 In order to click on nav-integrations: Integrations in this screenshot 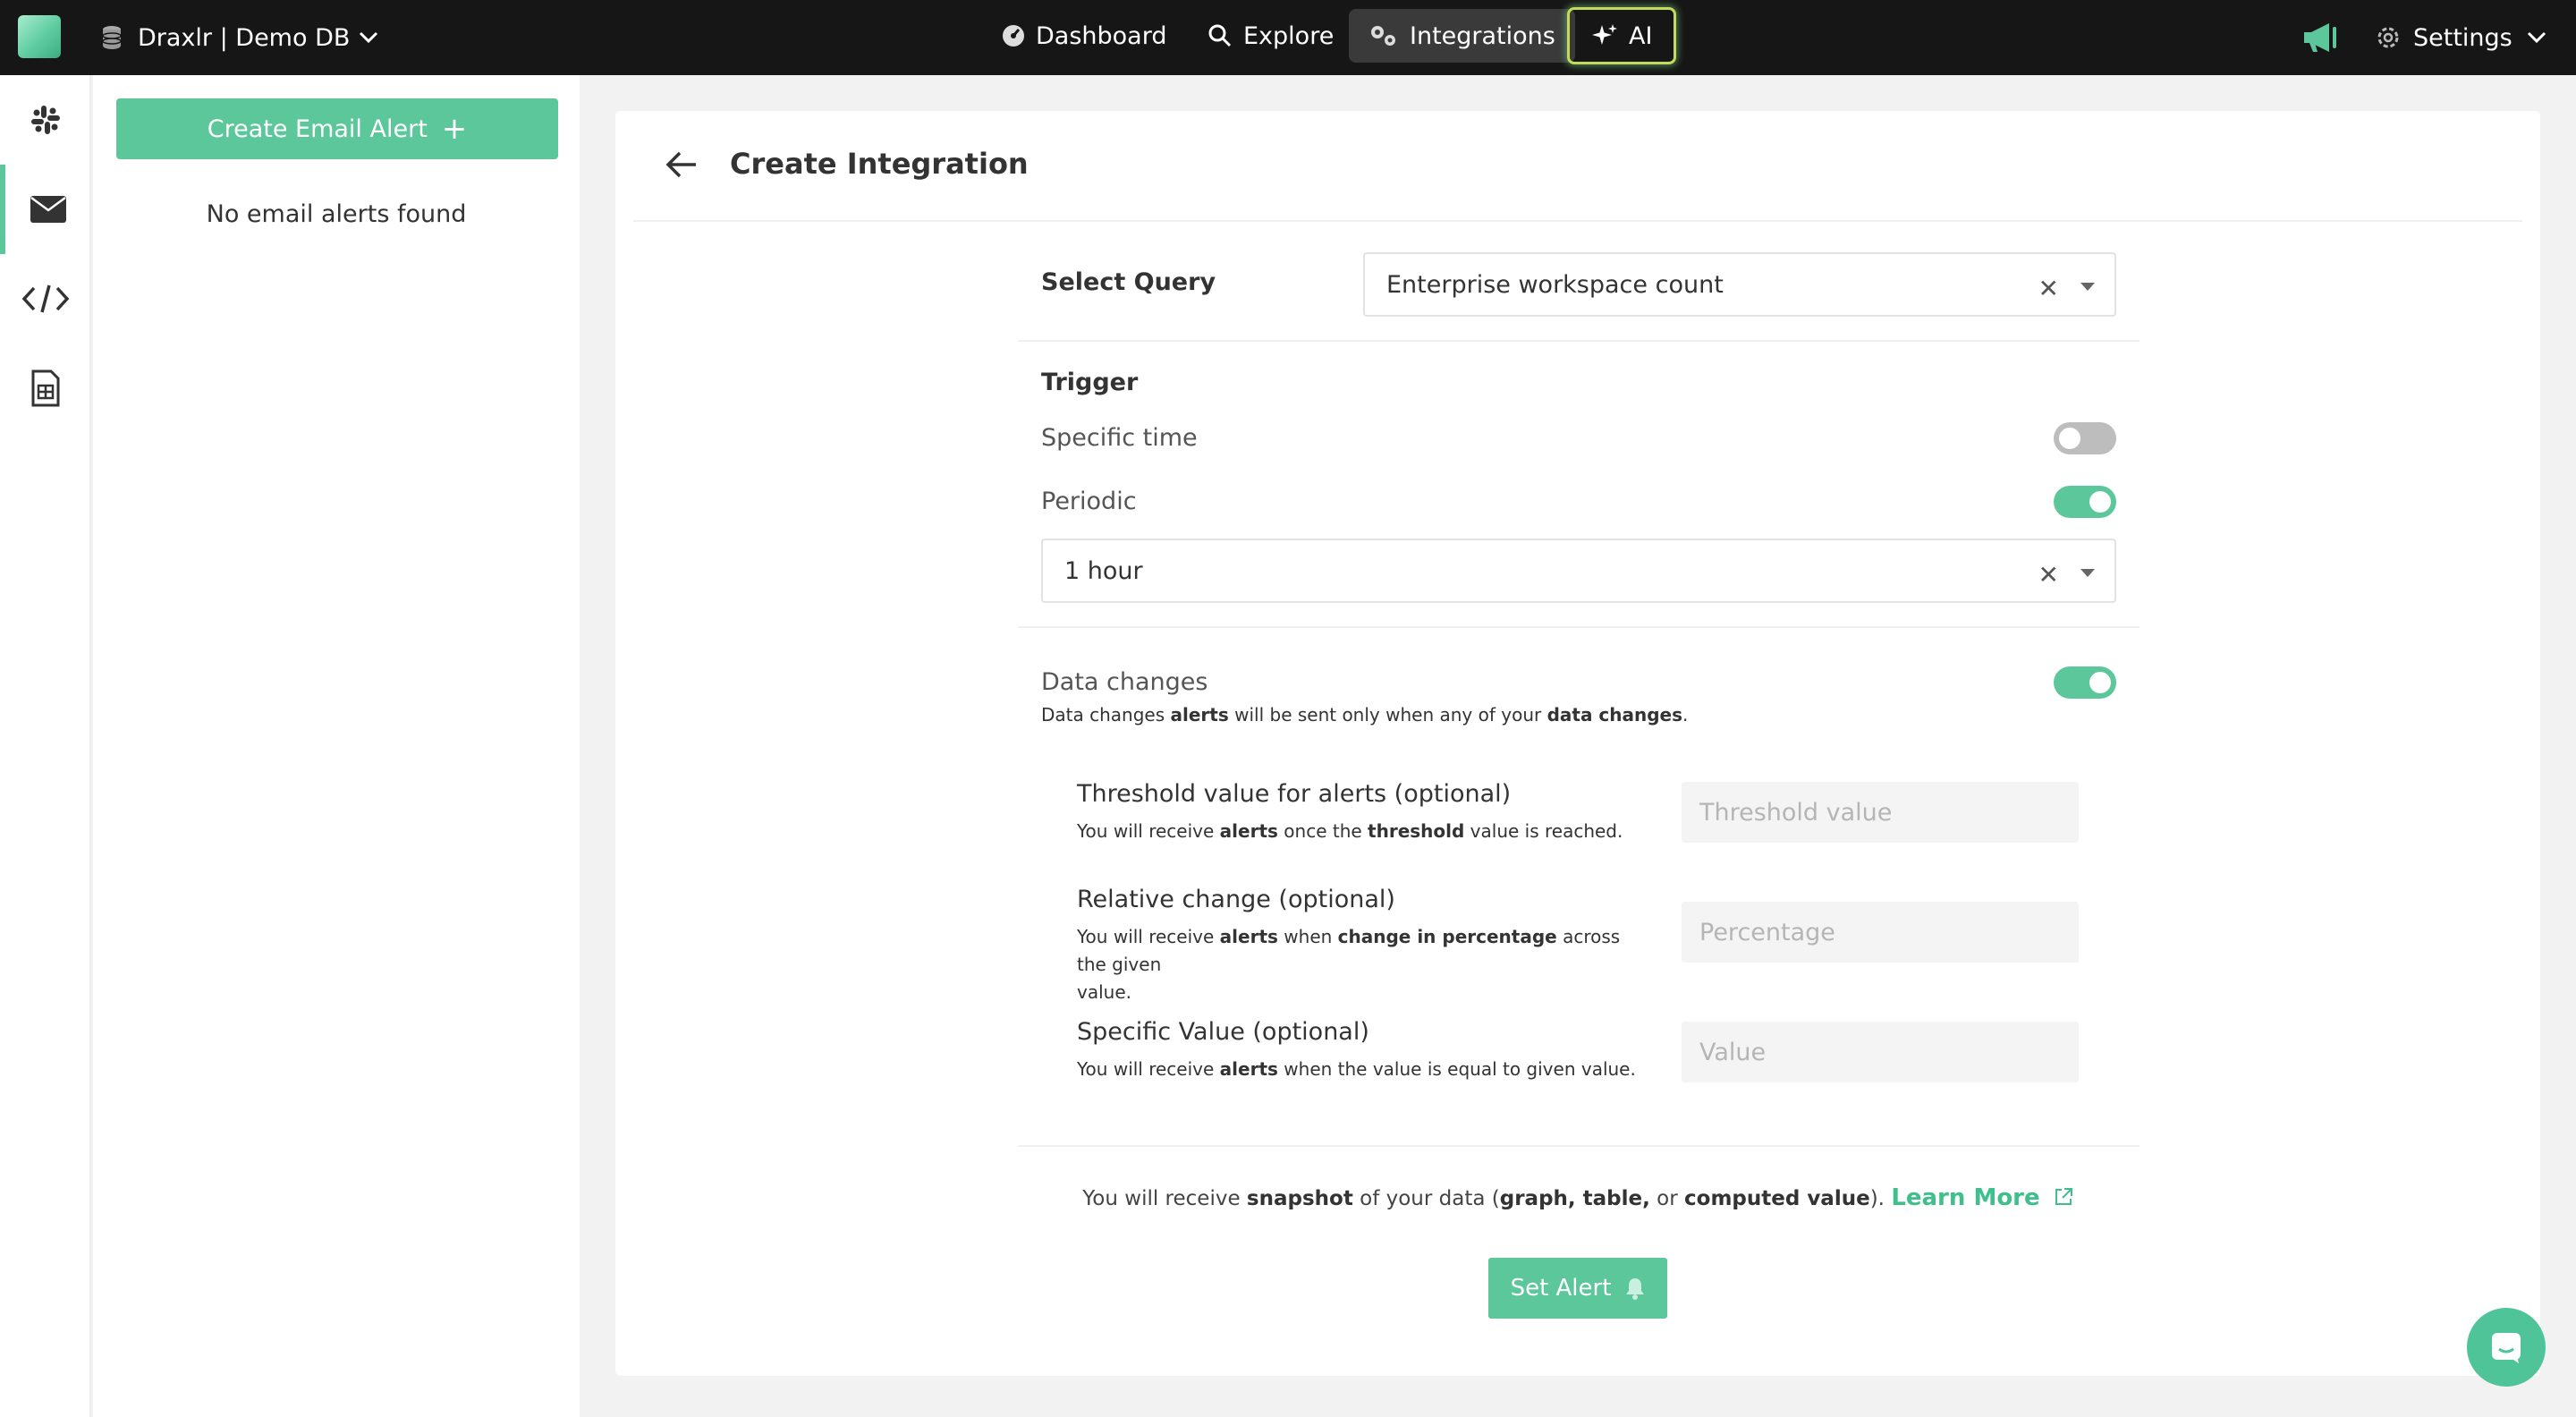, I will do `click(1462, 36)`.